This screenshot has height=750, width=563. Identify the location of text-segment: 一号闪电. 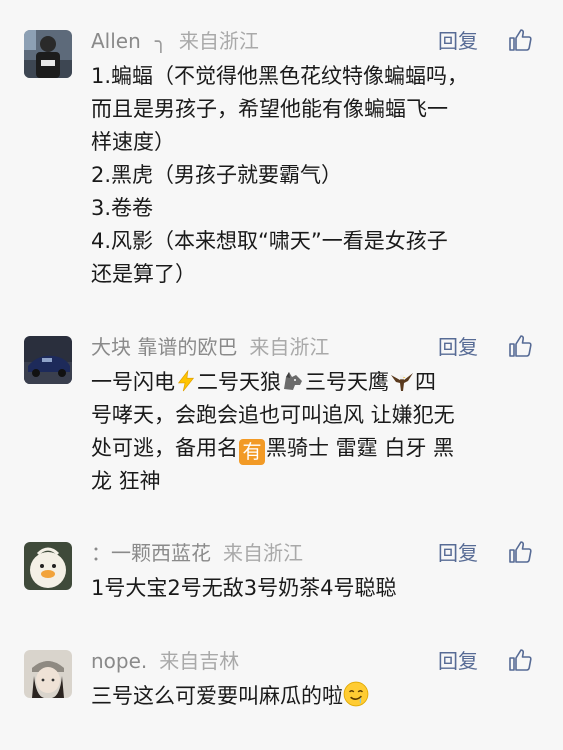
(133, 382).